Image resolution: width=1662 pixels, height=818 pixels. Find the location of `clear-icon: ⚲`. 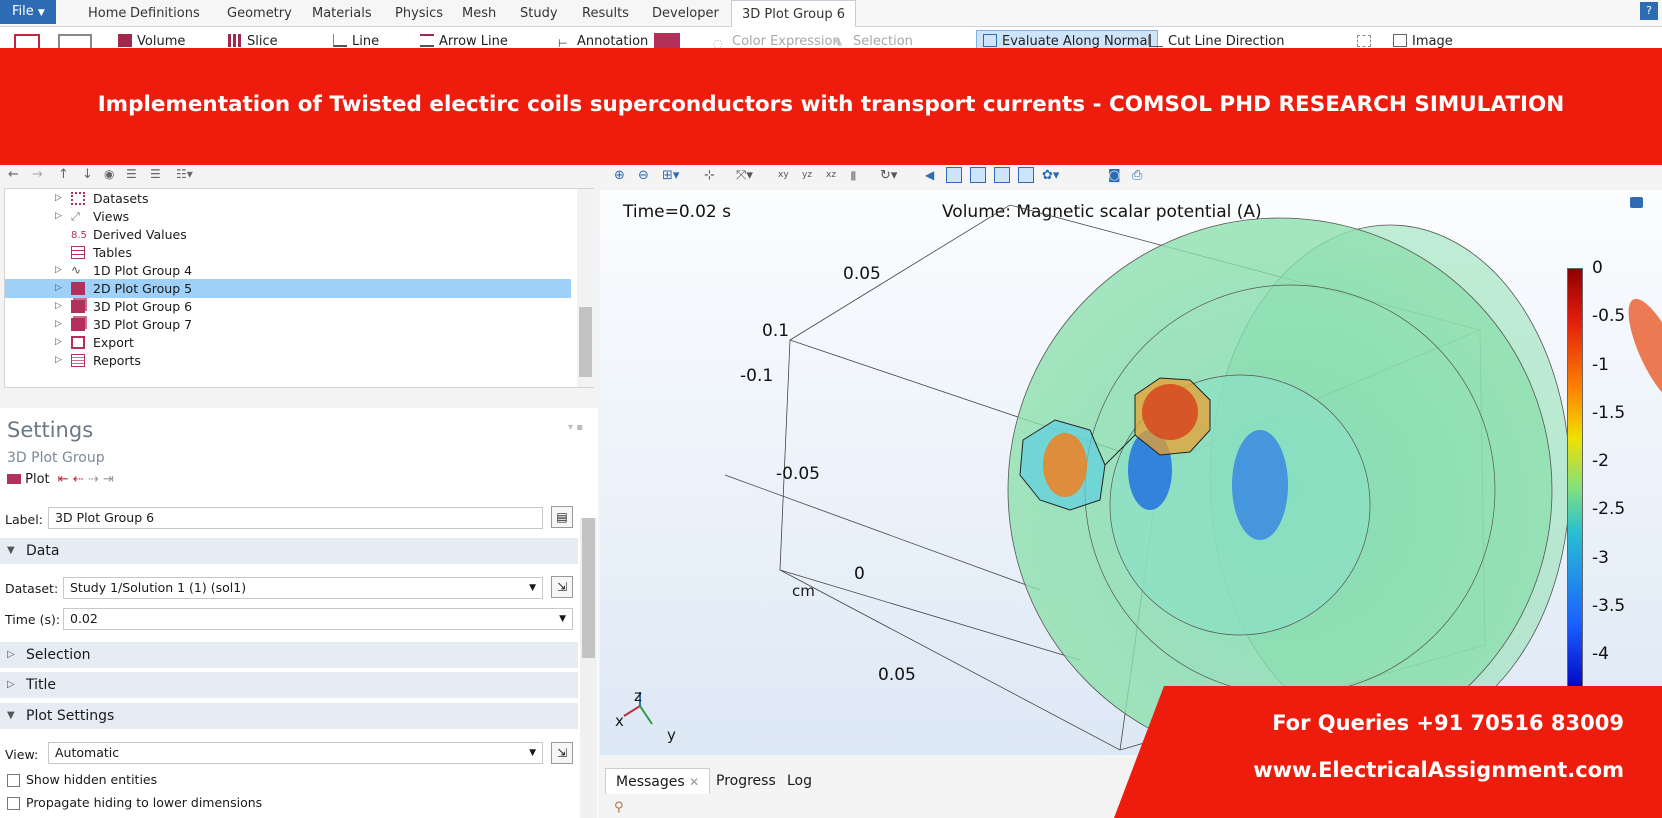

clear-icon: ⚲ is located at coordinates (619, 807).